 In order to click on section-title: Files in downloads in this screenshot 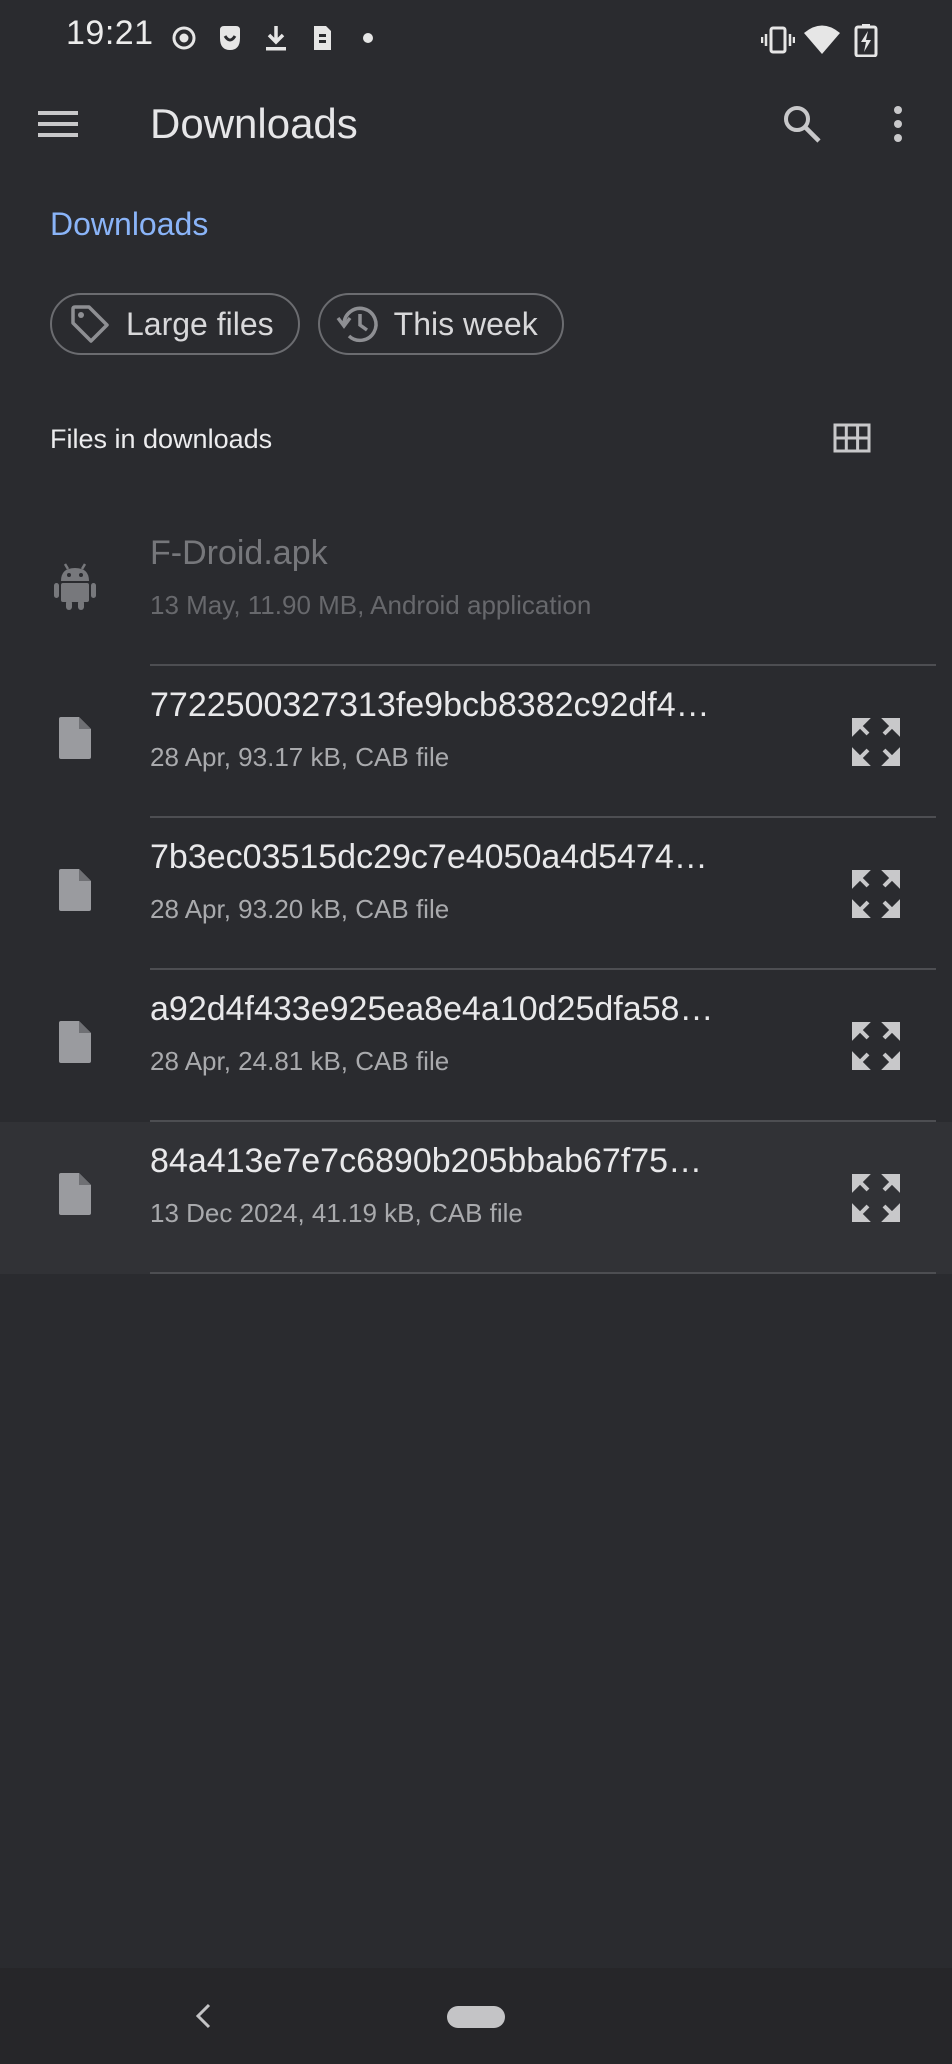, I will do `click(161, 439)`.